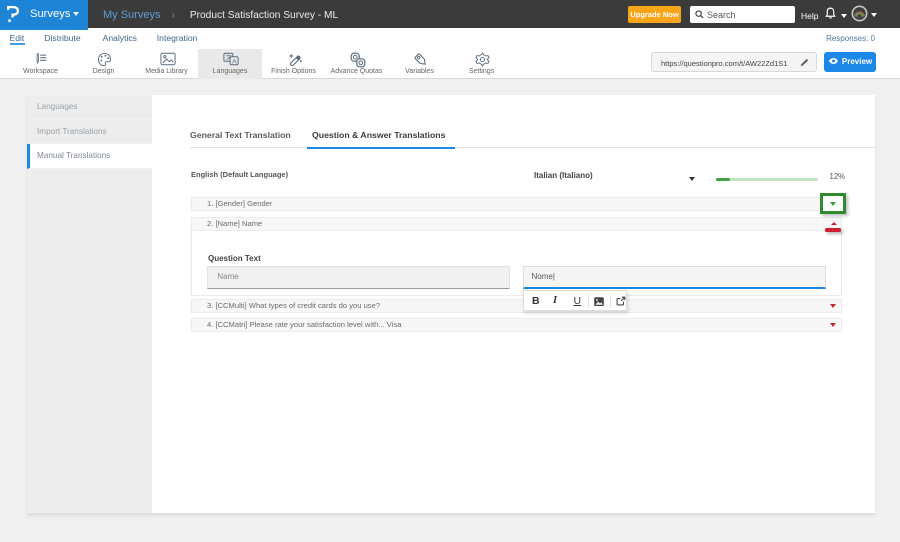 Image resolution: width=900 pixels, height=542 pixels. I want to click on svg-text: A, so click(234, 61).